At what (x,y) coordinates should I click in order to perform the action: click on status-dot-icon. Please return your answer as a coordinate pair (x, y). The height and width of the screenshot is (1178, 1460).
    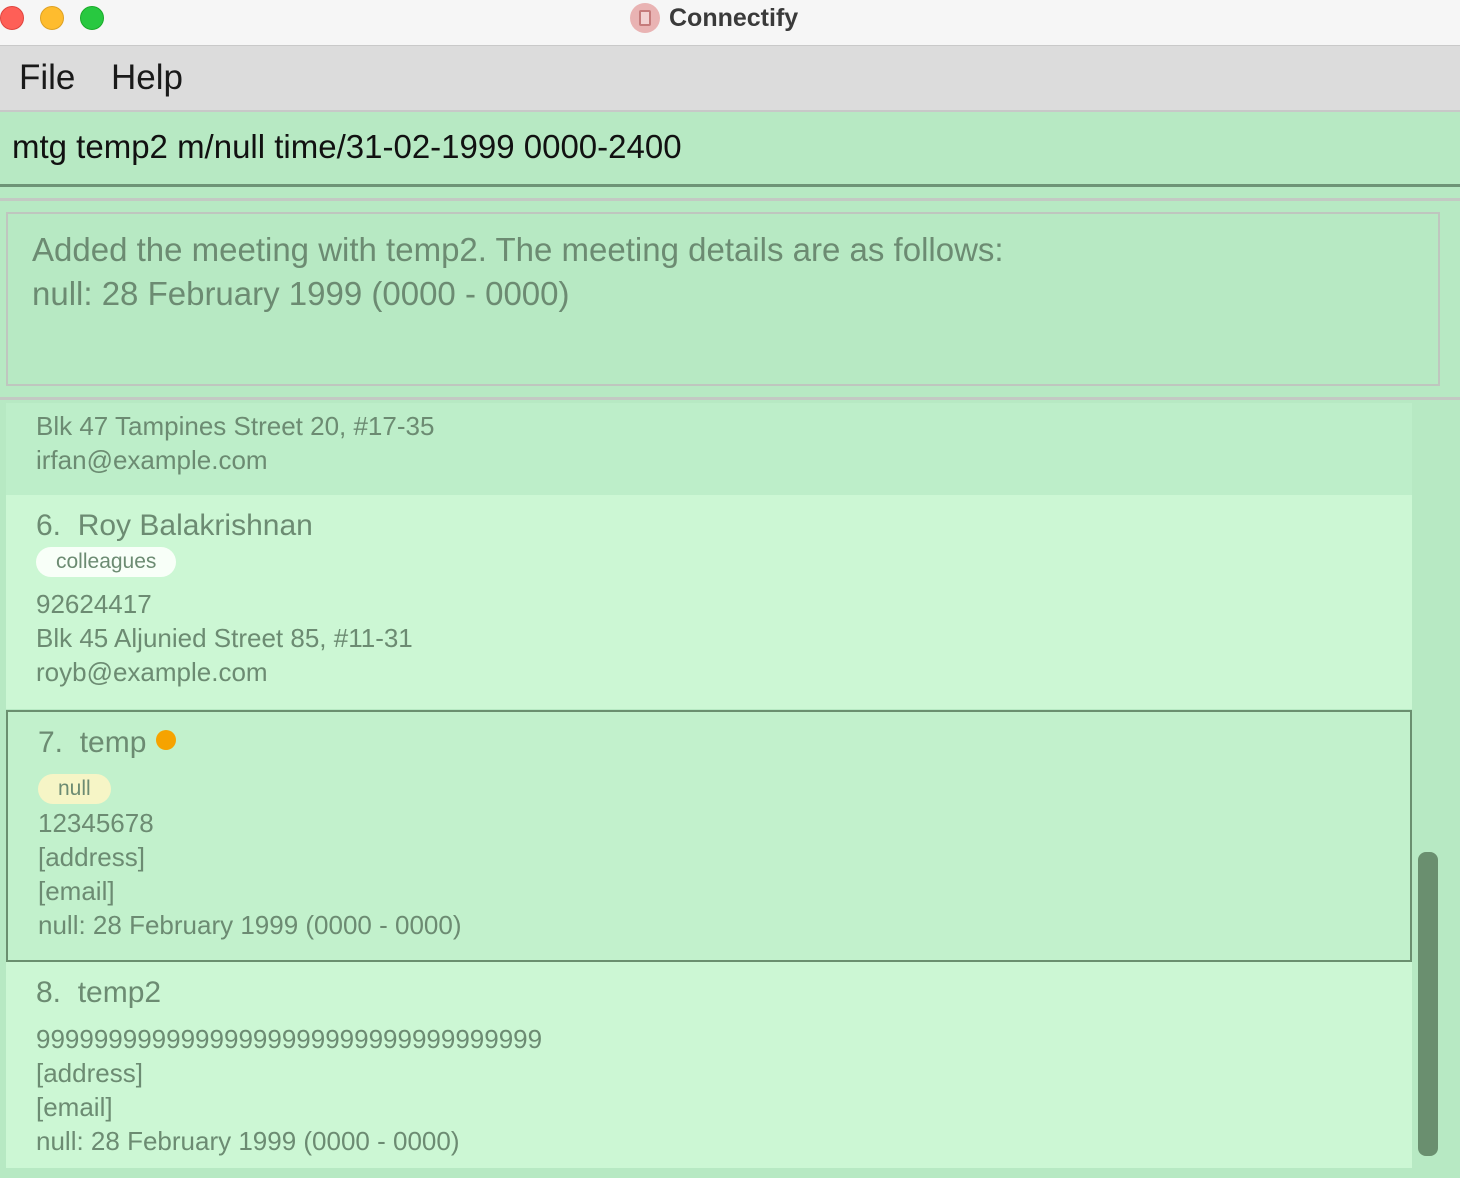
    Looking at the image, I should click on (166, 740).